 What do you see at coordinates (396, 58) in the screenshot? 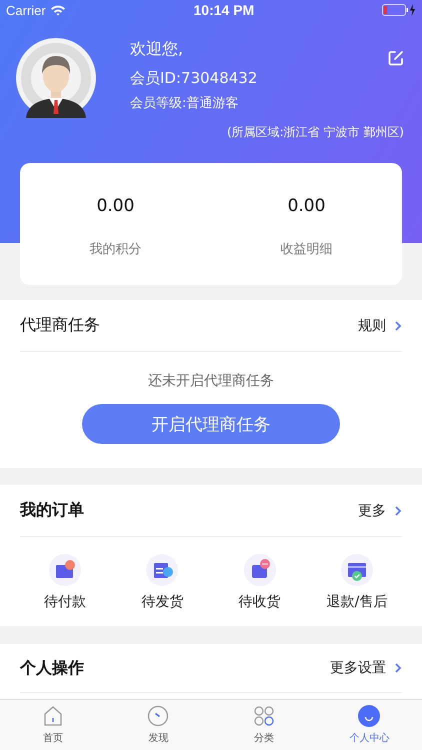
I see `edit-icon` at bounding box center [396, 58].